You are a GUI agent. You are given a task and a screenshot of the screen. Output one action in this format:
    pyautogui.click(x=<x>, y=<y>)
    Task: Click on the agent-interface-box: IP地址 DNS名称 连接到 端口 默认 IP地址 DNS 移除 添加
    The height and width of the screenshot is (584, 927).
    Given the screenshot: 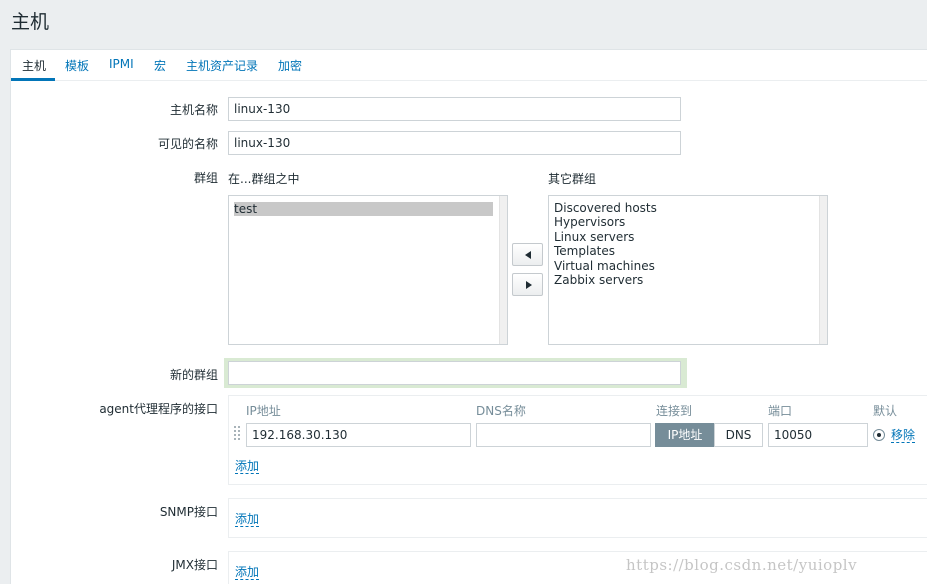 What is the action you would take?
    pyautogui.click(x=577, y=440)
    